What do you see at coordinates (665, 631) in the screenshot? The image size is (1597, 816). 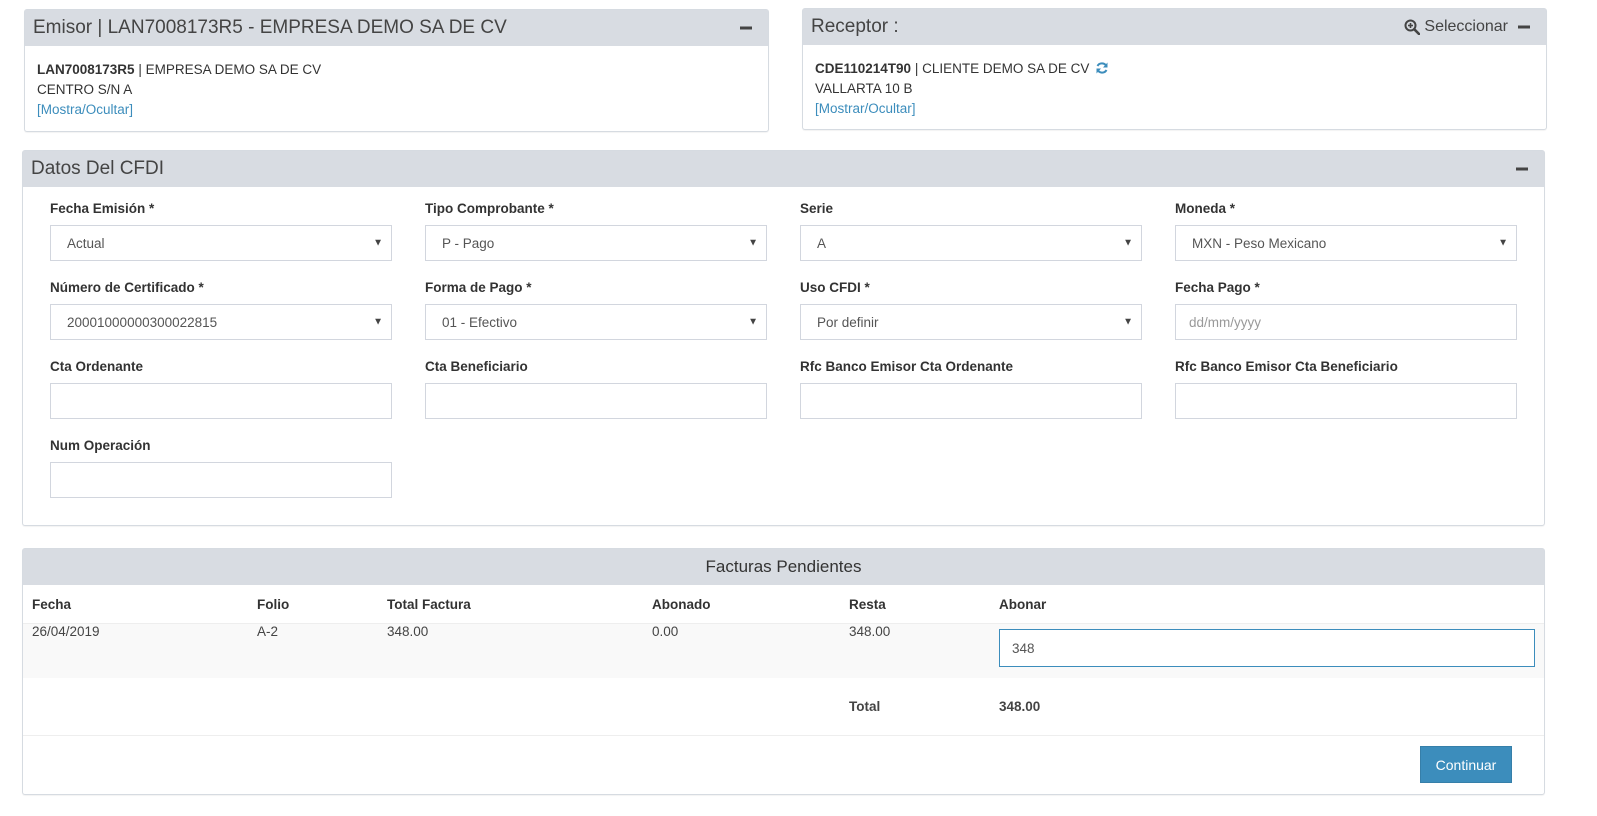 I see `cell-abonado: 0.00` at bounding box center [665, 631].